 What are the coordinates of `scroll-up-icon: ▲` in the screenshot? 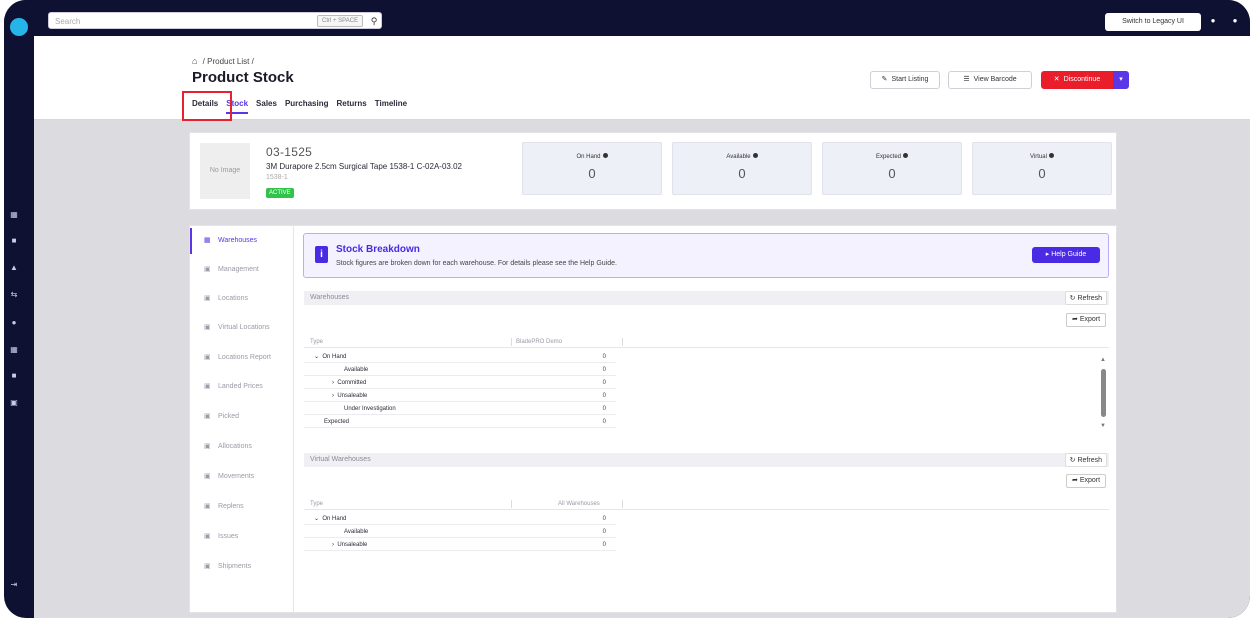 It's located at (1103, 360).